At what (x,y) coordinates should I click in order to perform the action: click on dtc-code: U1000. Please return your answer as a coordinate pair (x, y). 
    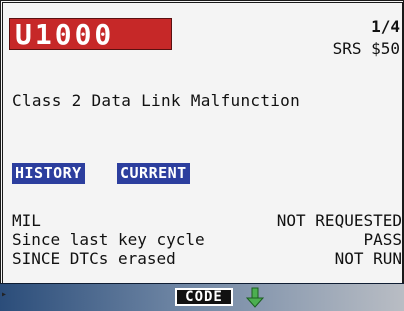
    Looking at the image, I should click on (90, 34).